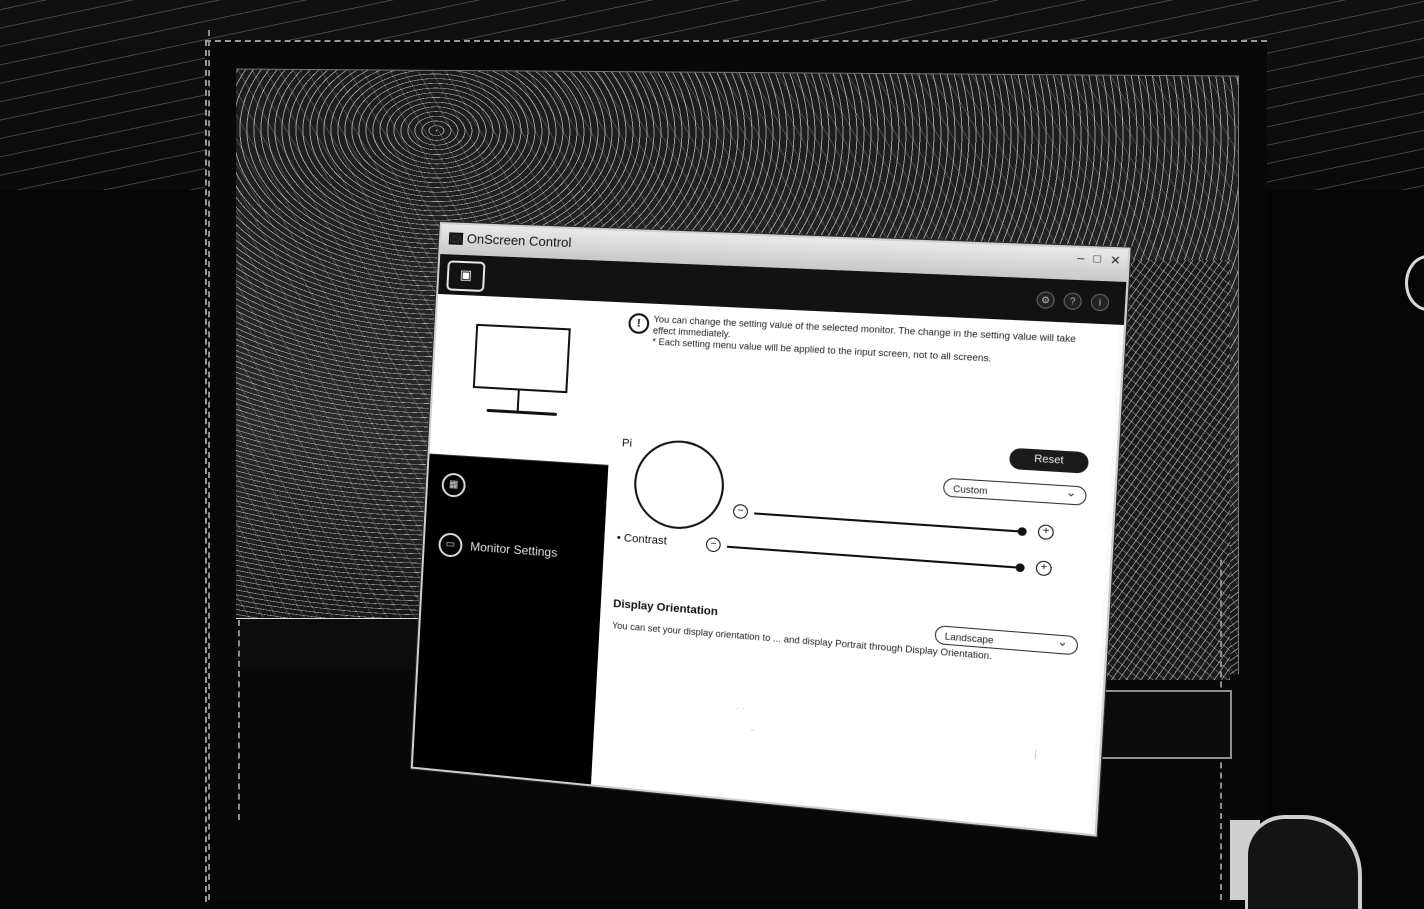 This screenshot has width=1424, height=909. Describe the element at coordinates (1020, 568) in the screenshot. I see `contrast-knob` at that location.